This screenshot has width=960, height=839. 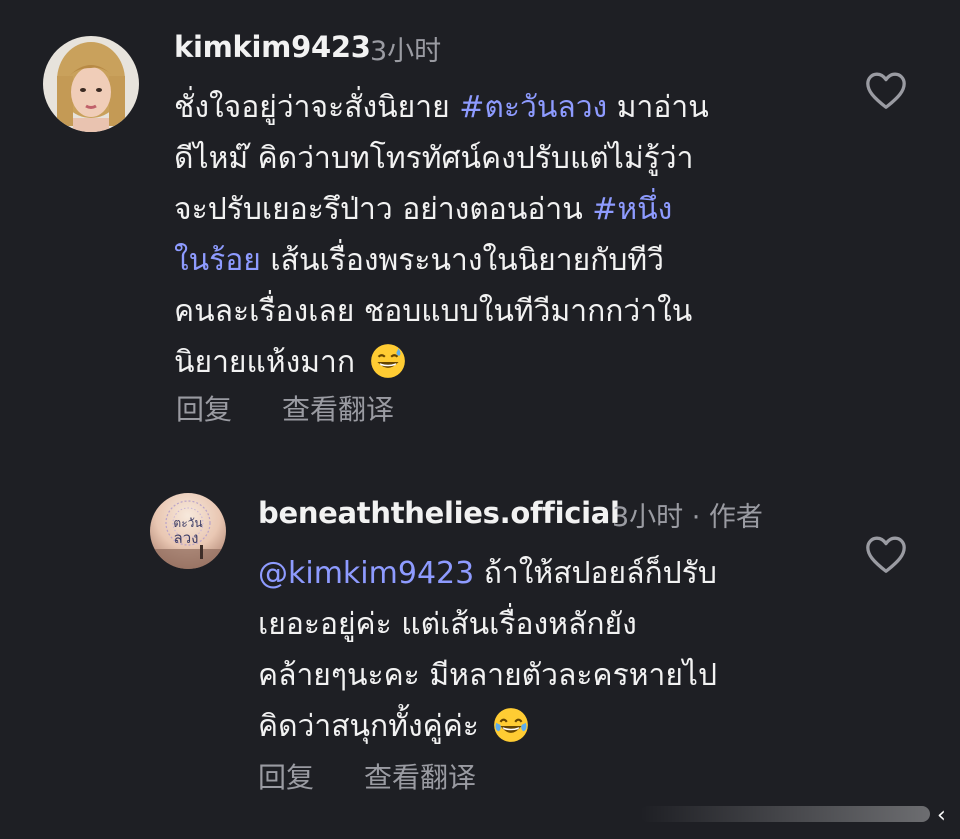 I want to click on hashtag-link: #ตะวันลวง, so click(x=533, y=107).